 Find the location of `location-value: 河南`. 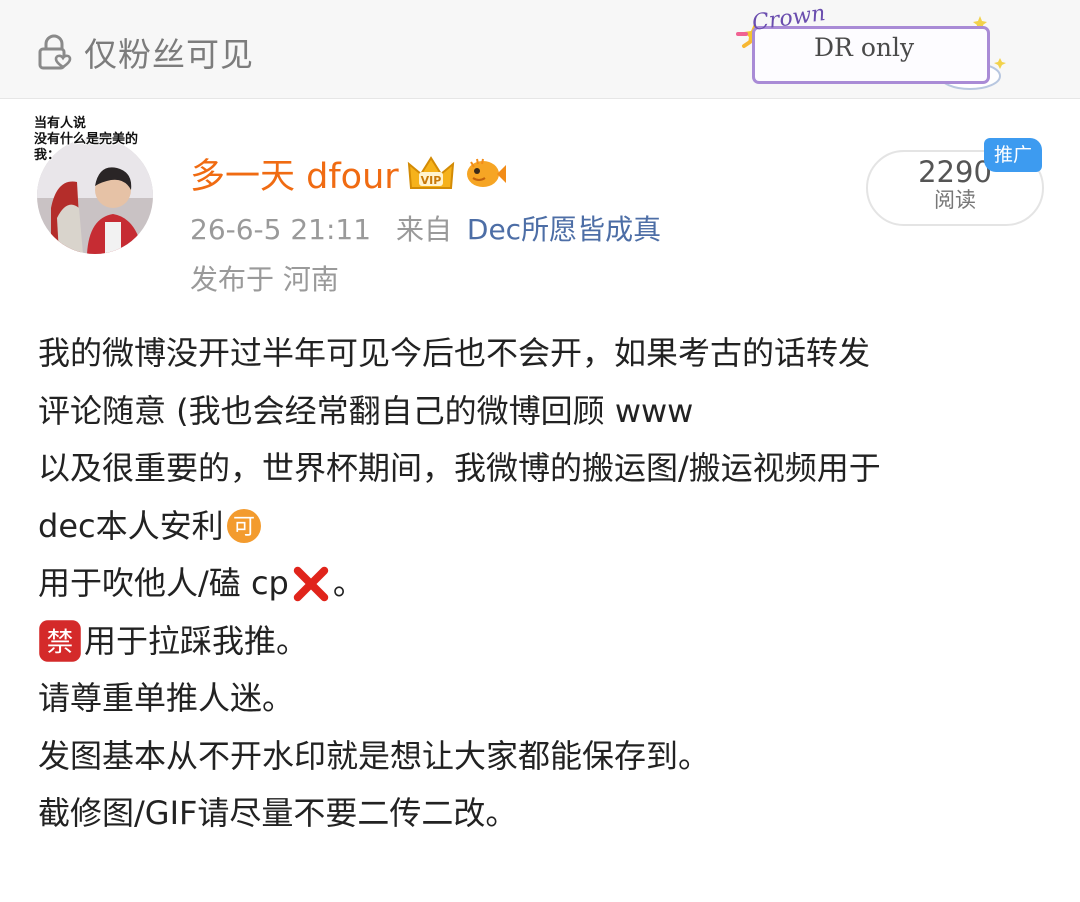

location-value: 河南 is located at coordinates (310, 279).